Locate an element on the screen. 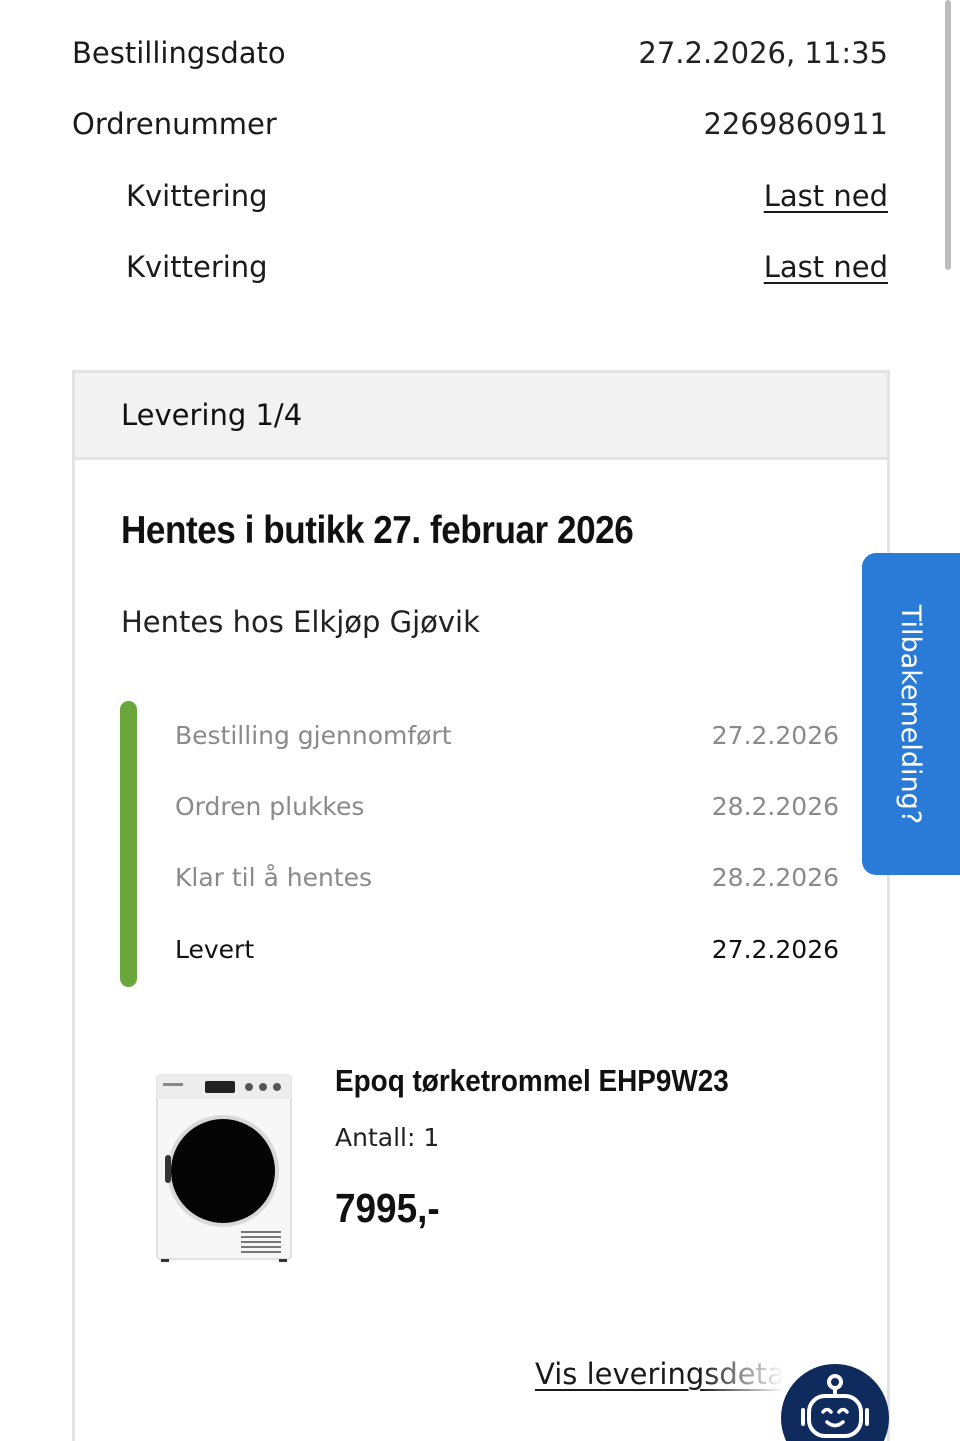  feedback-tab: Tilbakemelding? is located at coordinates (911, 714).